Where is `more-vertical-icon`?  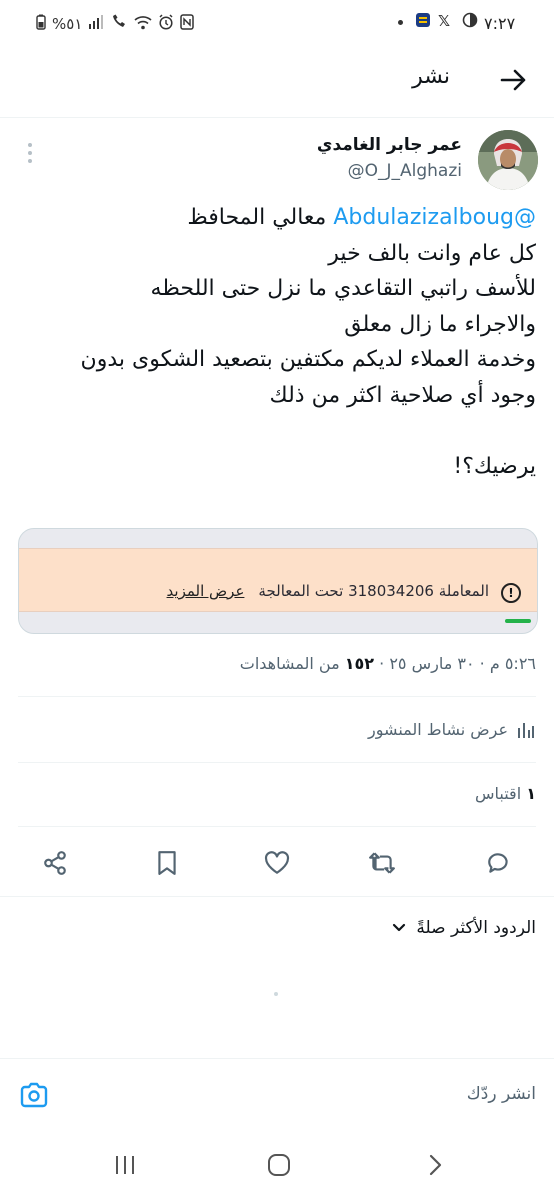 more-vertical-icon is located at coordinates (30, 153).